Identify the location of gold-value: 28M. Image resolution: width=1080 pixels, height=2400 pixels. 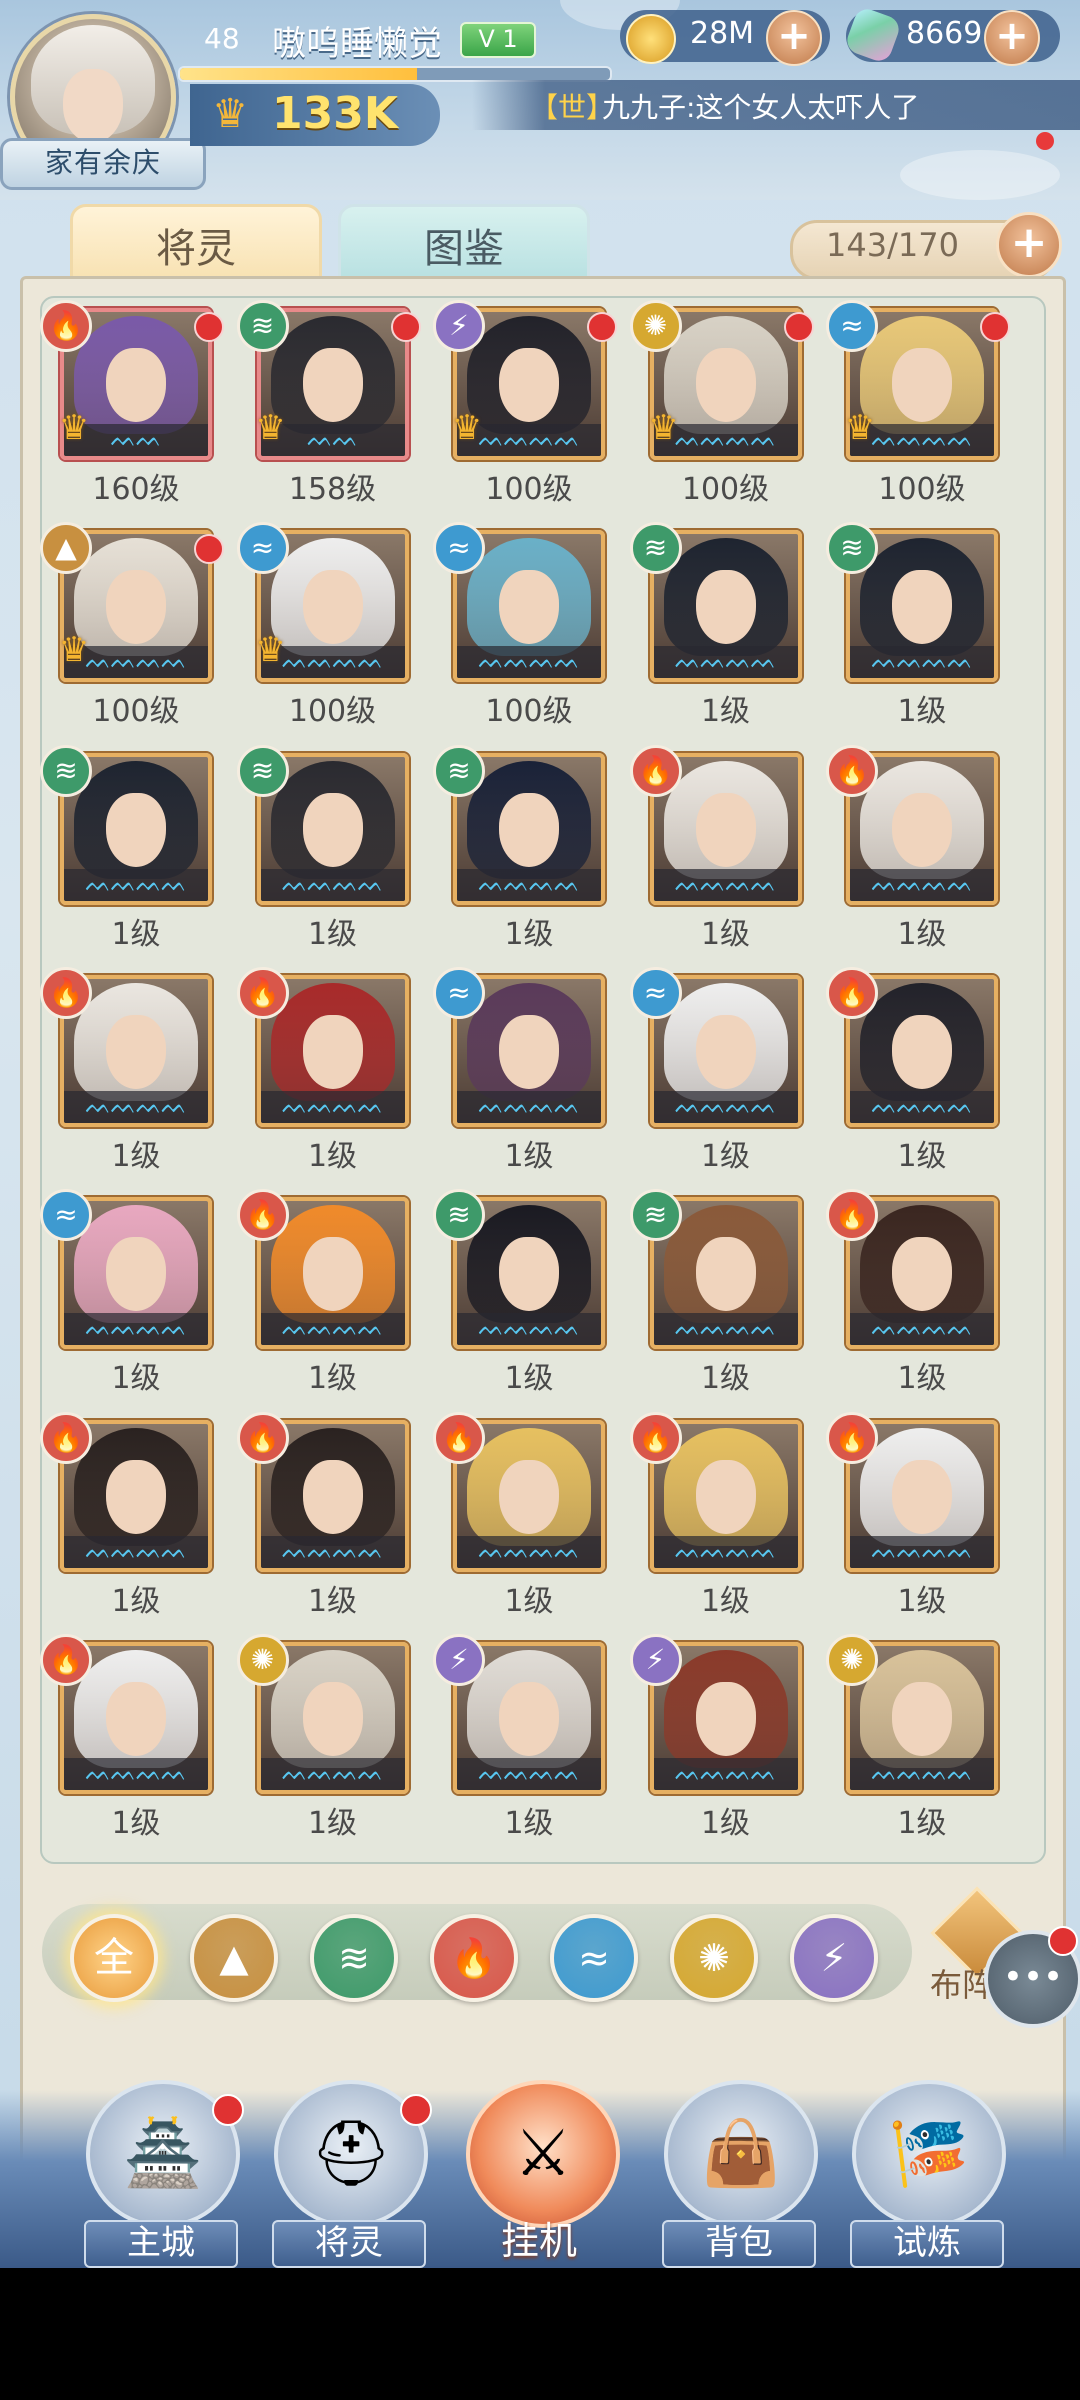
(722, 33).